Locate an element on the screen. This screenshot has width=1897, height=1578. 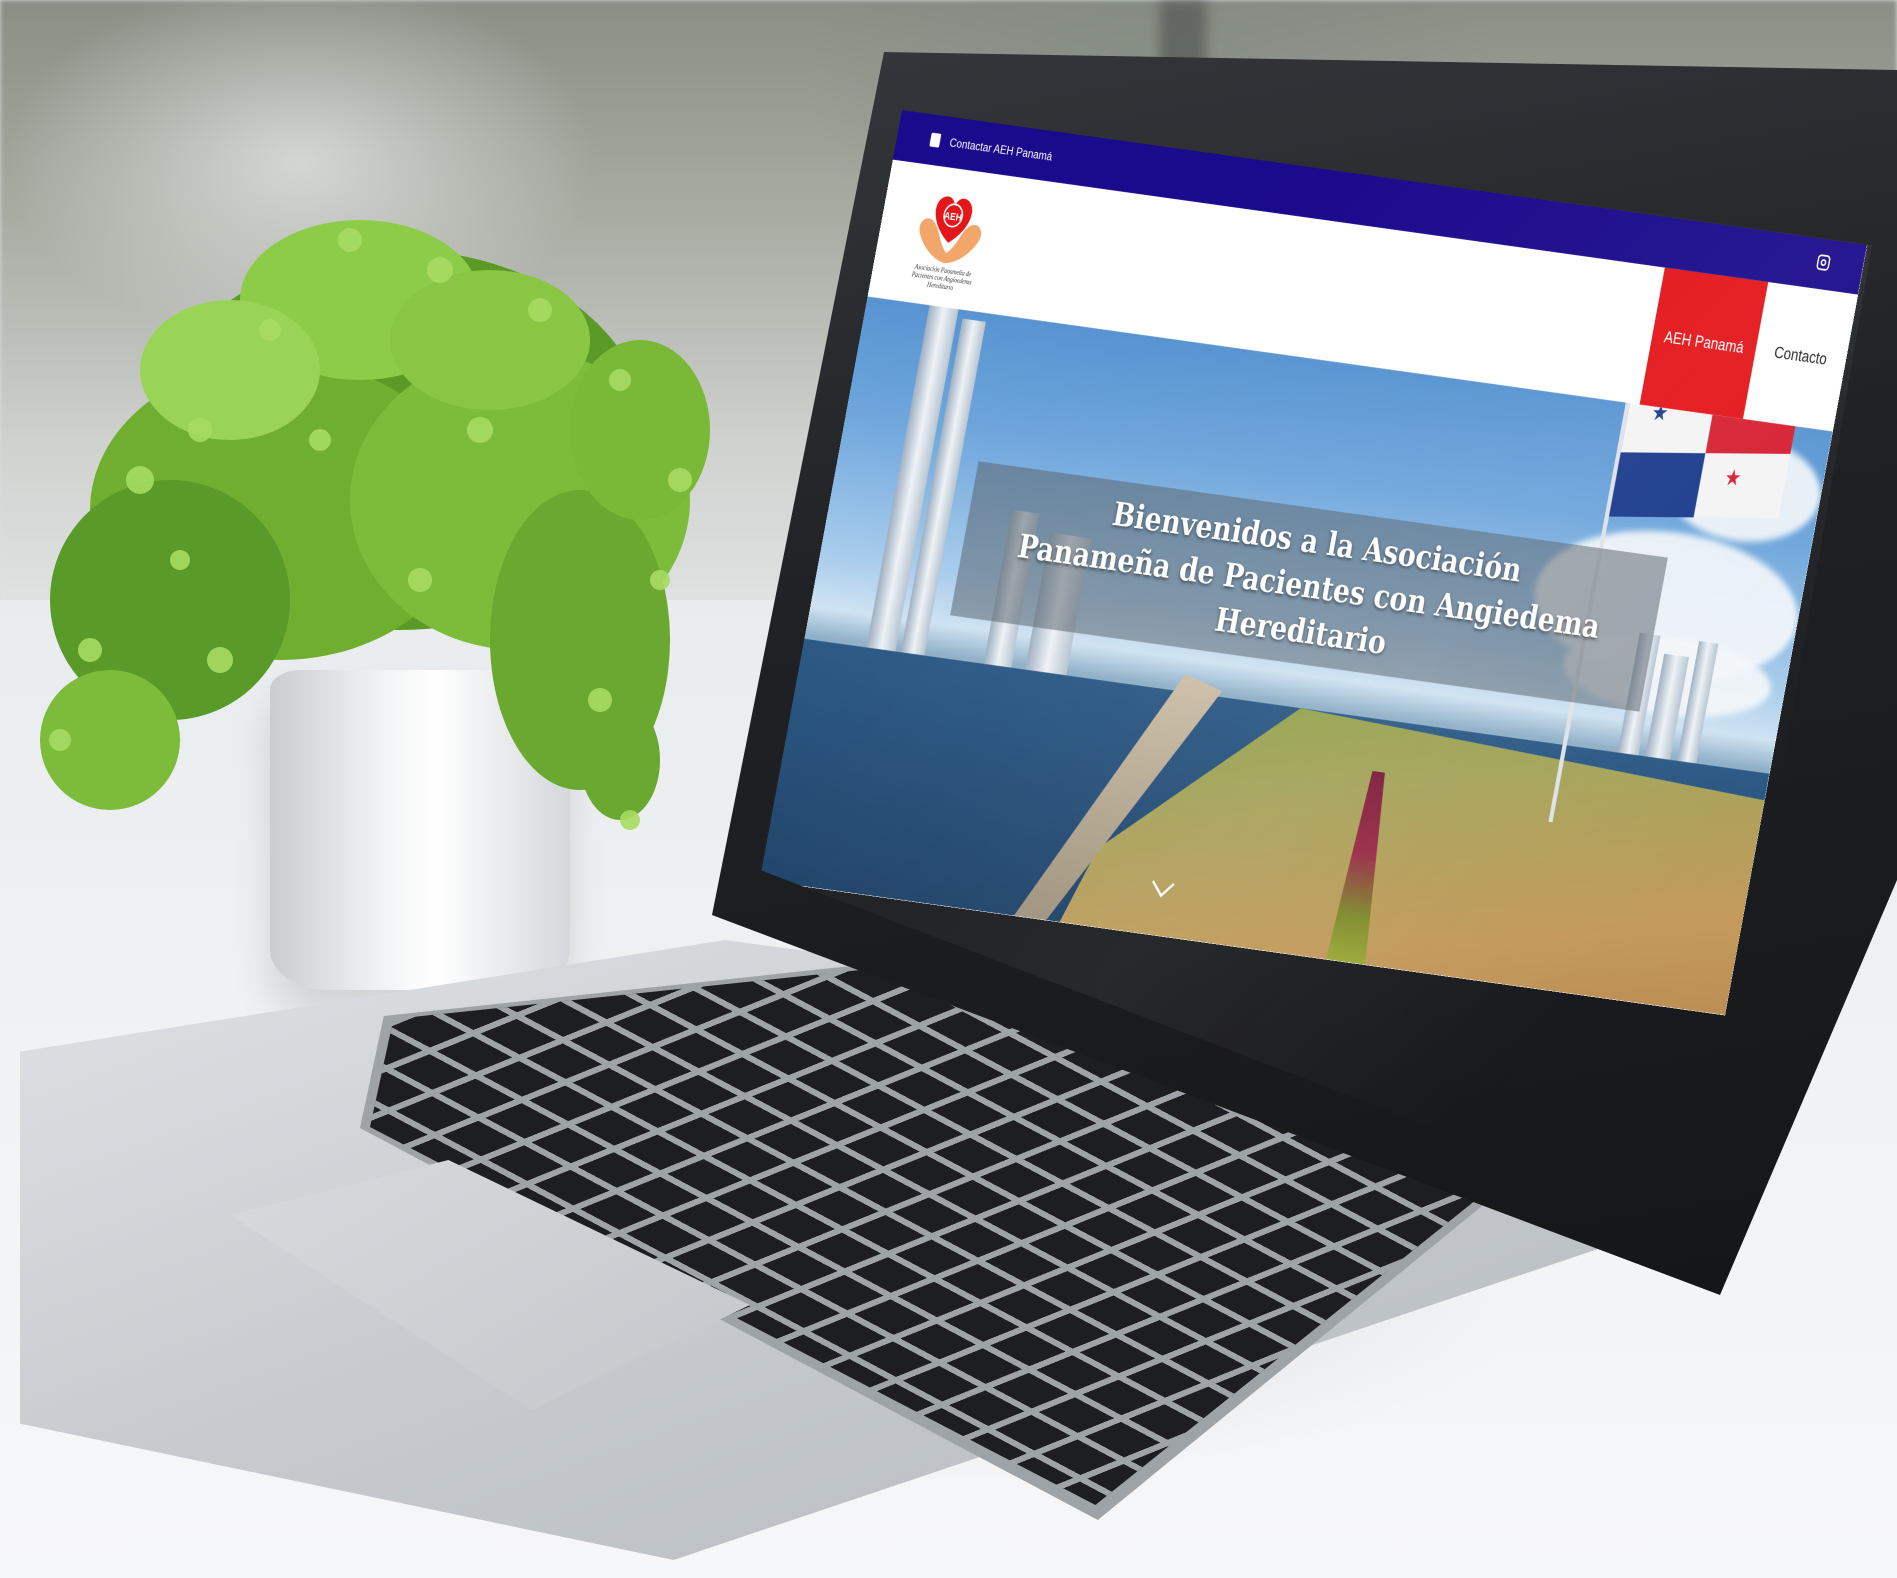
mobile-phone-icon is located at coordinates (935, 140).